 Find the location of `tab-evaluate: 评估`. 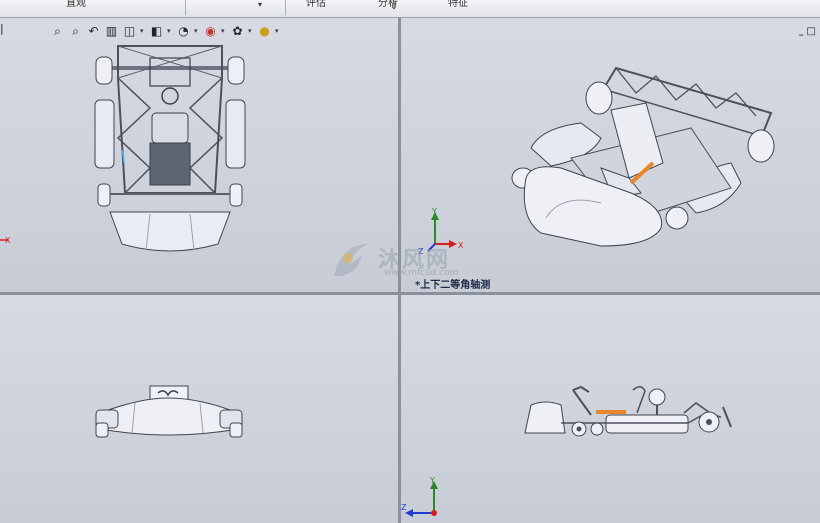

tab-evaluate: 评估 is located at coordinates (316, 4).